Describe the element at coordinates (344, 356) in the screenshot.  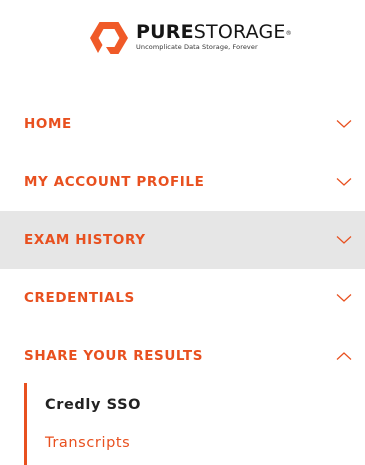
I see `chevron-up-icon` at that location.